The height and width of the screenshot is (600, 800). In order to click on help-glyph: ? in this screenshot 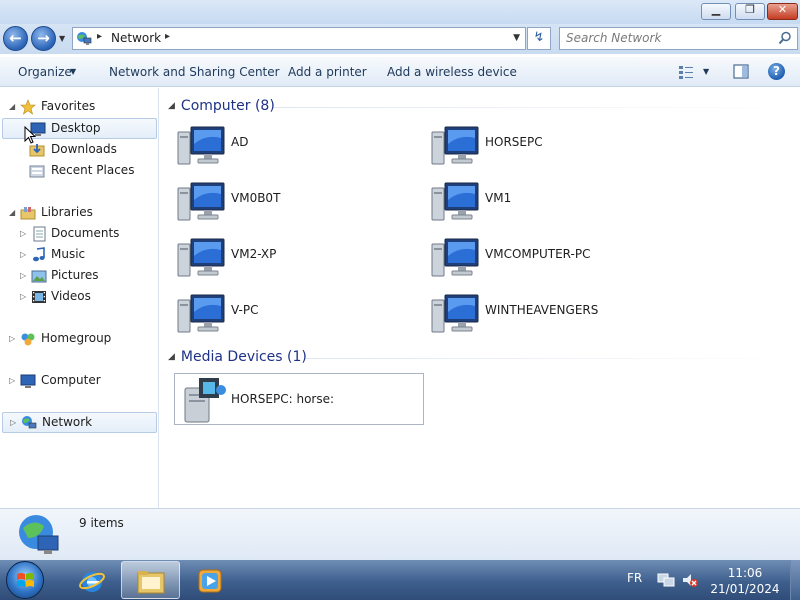, I will do `click(776, 71)`.